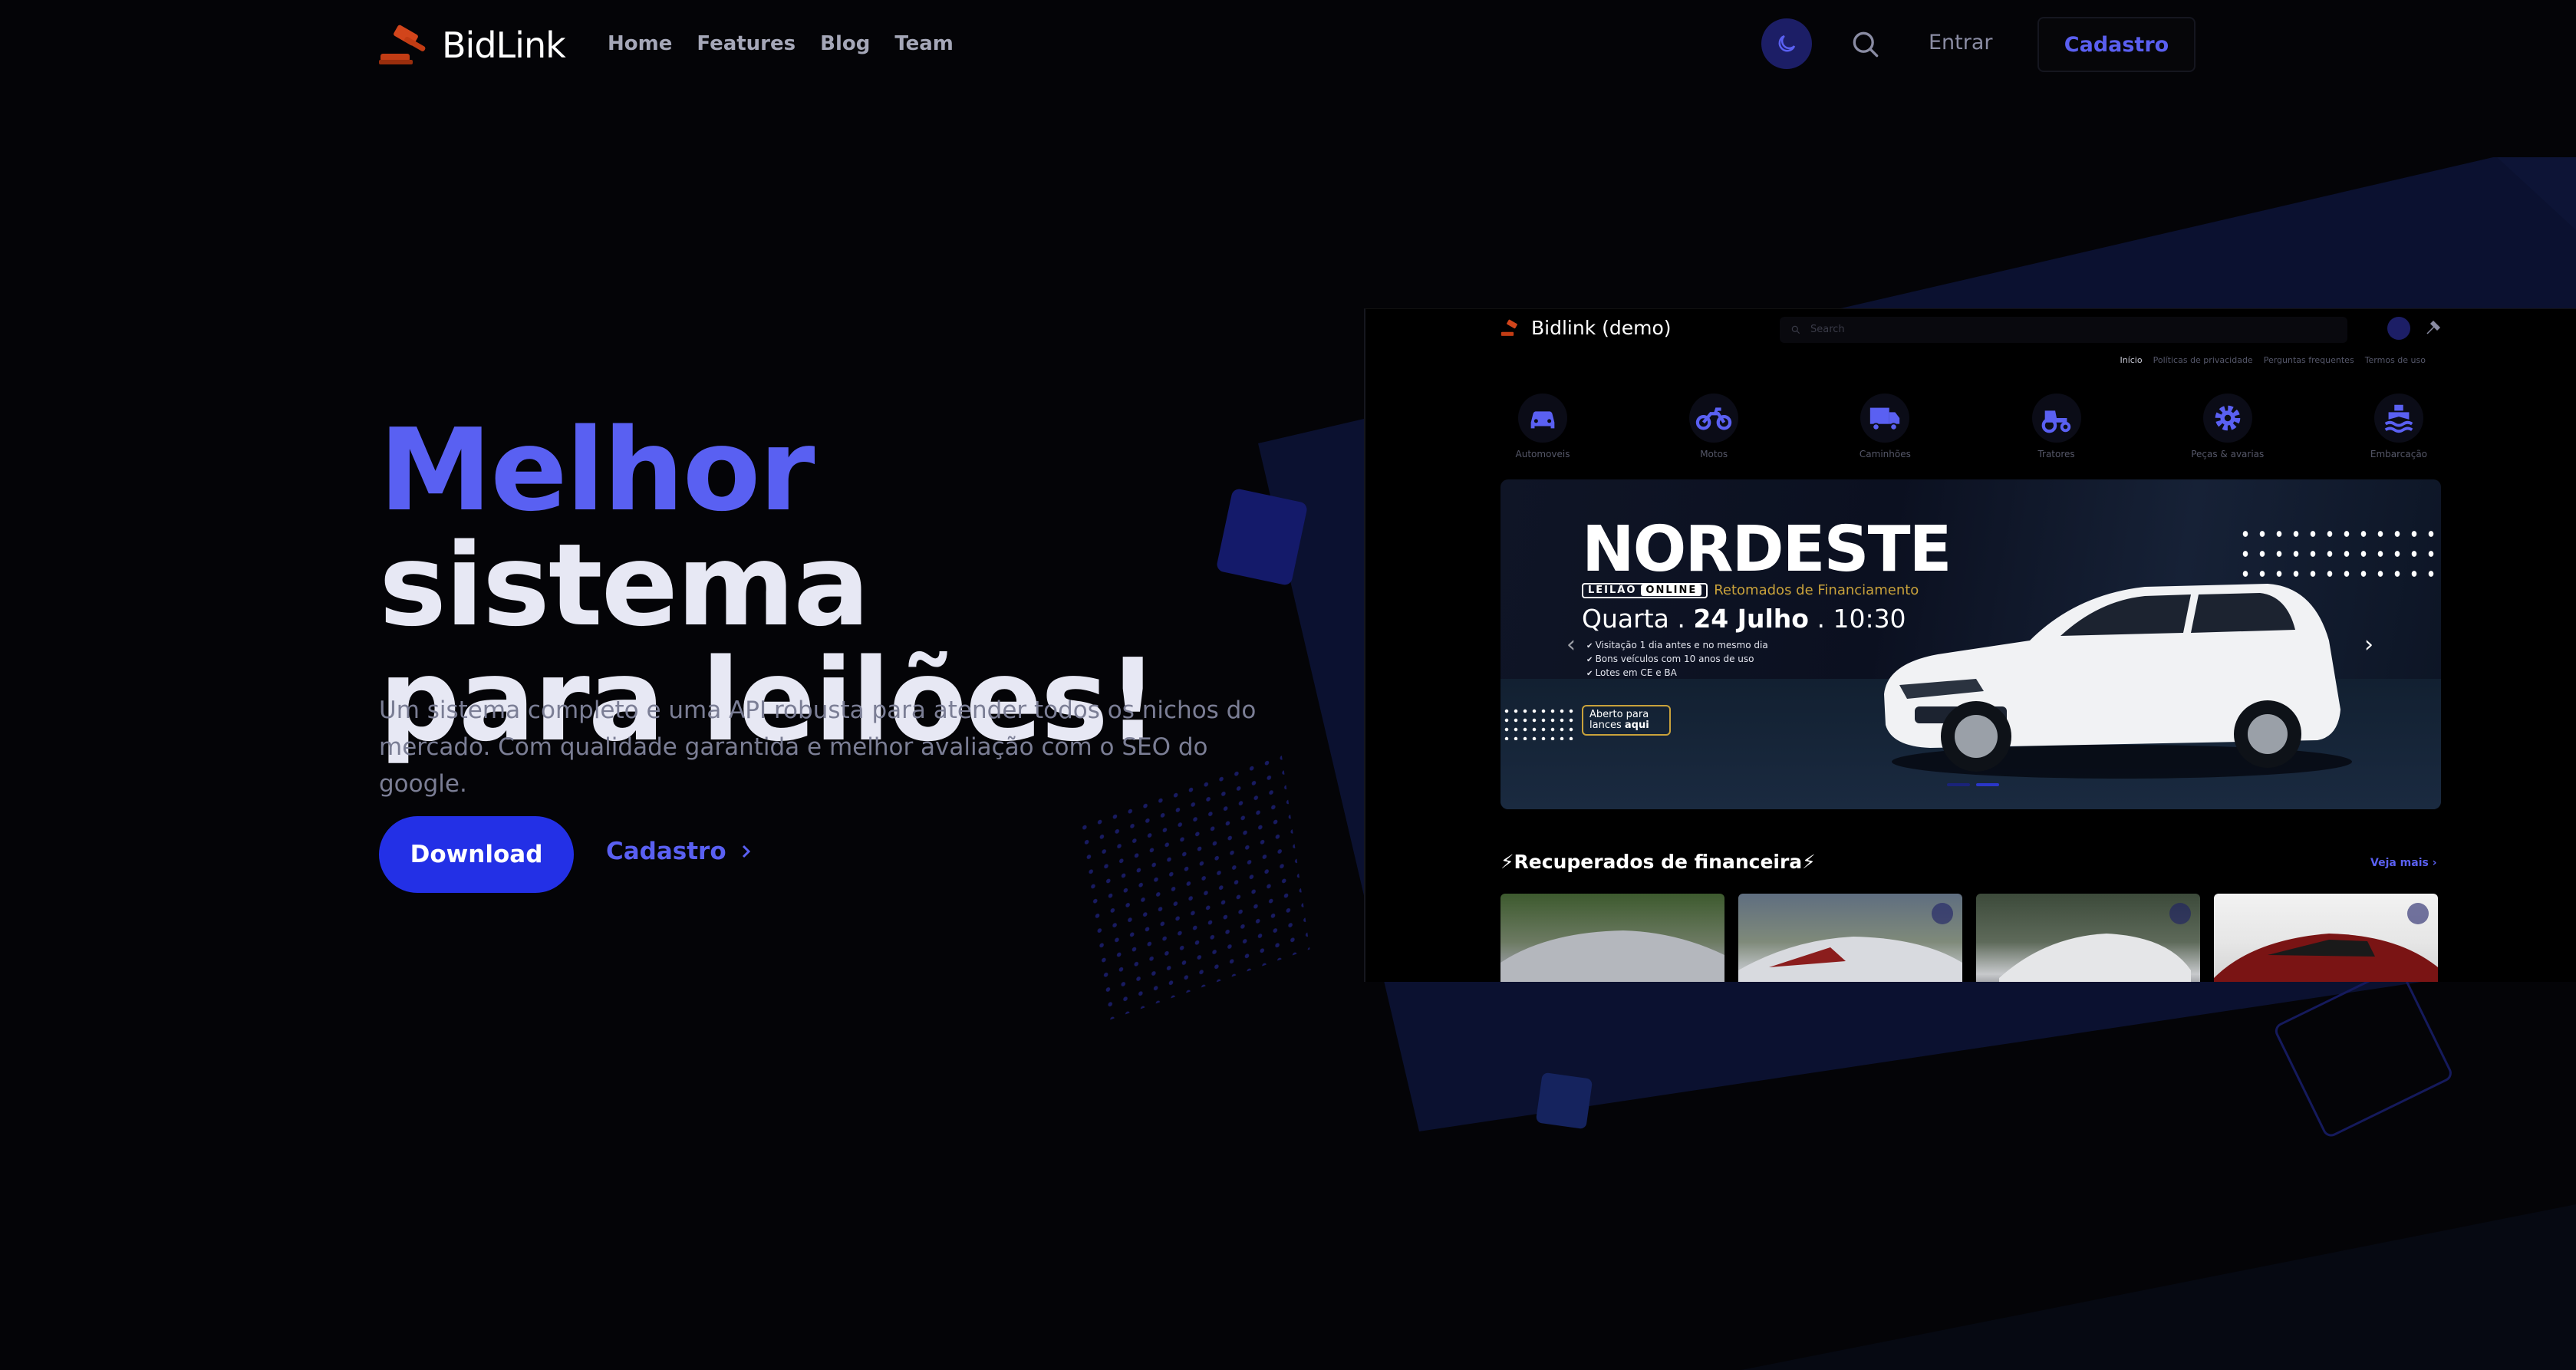  I want to click on banner-cta-line2: lances aqui, so click(1626, 725).